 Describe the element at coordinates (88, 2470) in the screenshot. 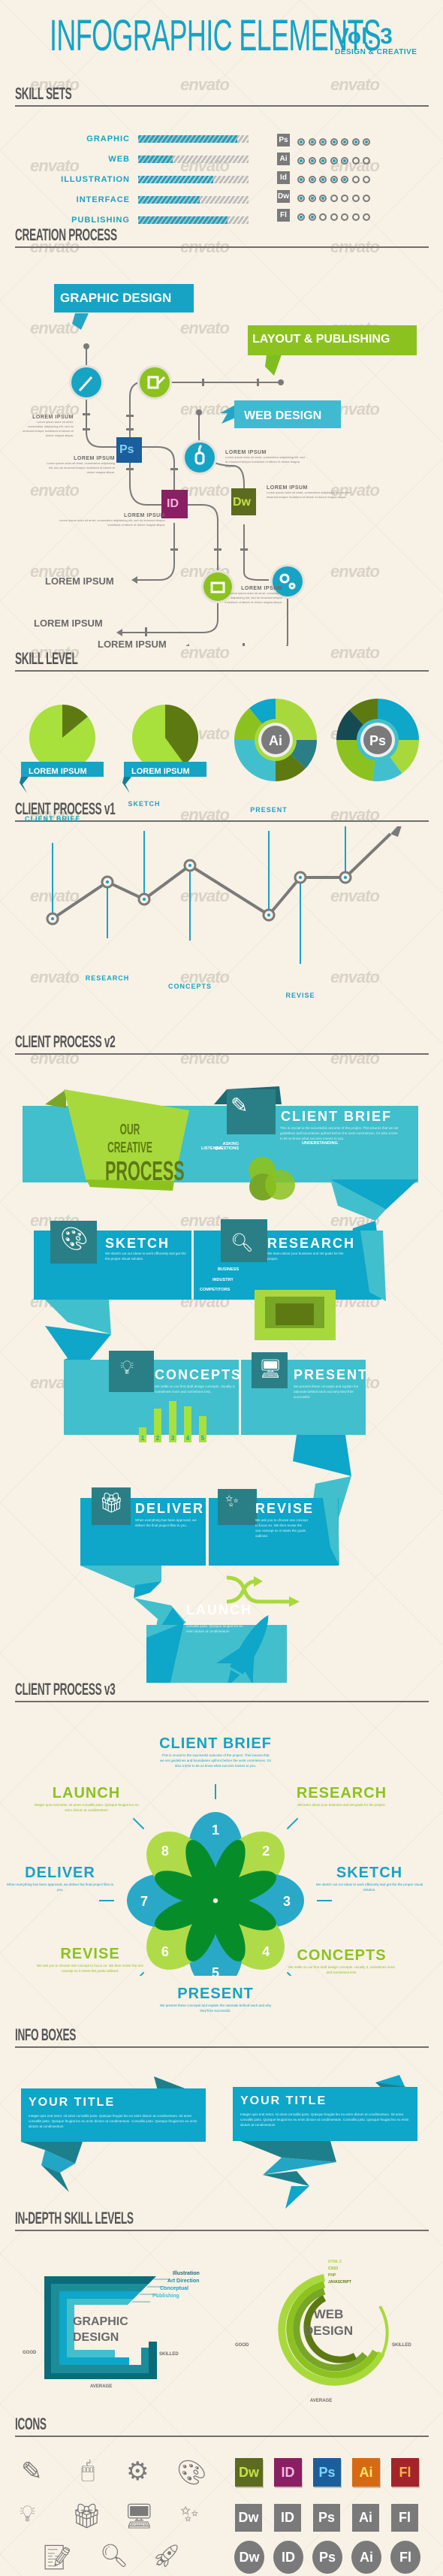

I see `mouse-icon: 🖱︎` at that location.